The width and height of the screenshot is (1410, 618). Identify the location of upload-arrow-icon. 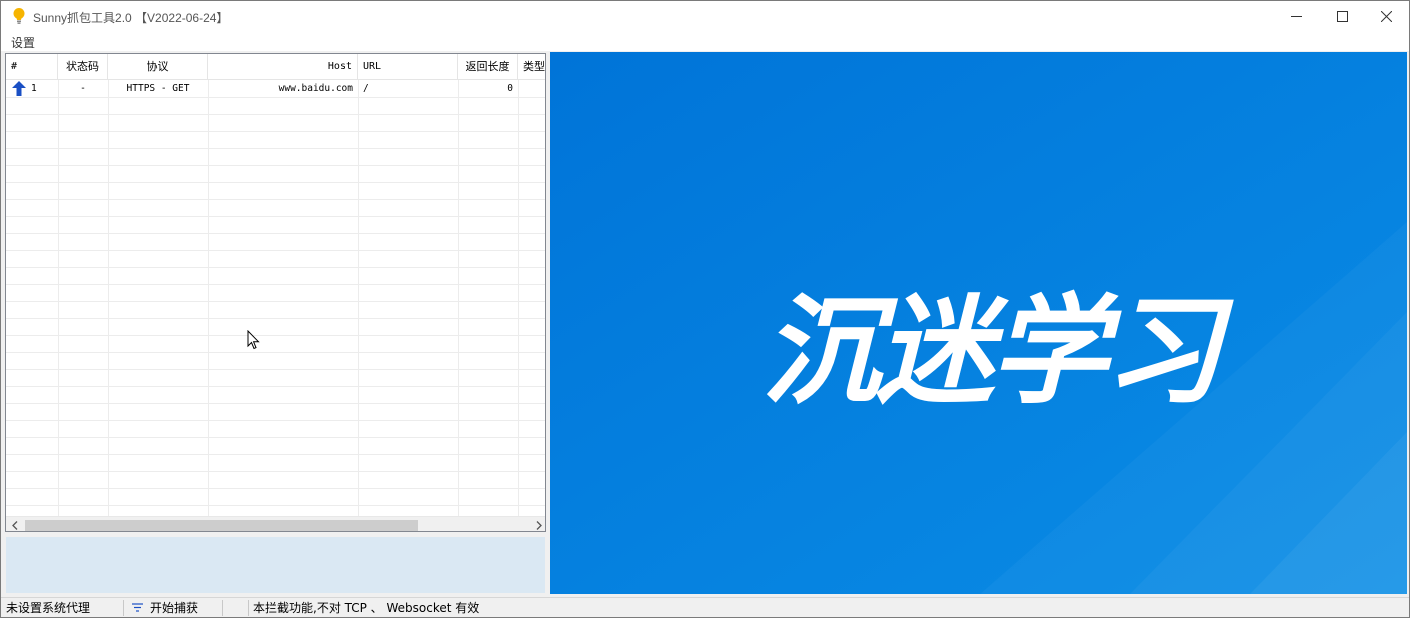
(19, 88).